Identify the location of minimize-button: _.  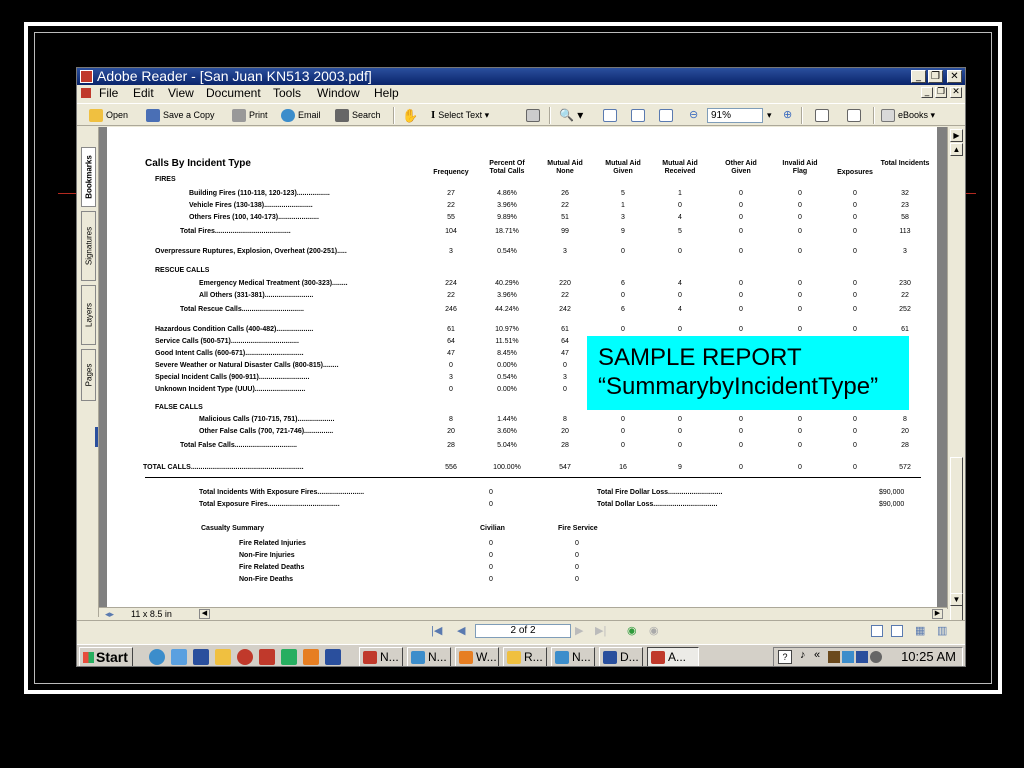
(918, 76).